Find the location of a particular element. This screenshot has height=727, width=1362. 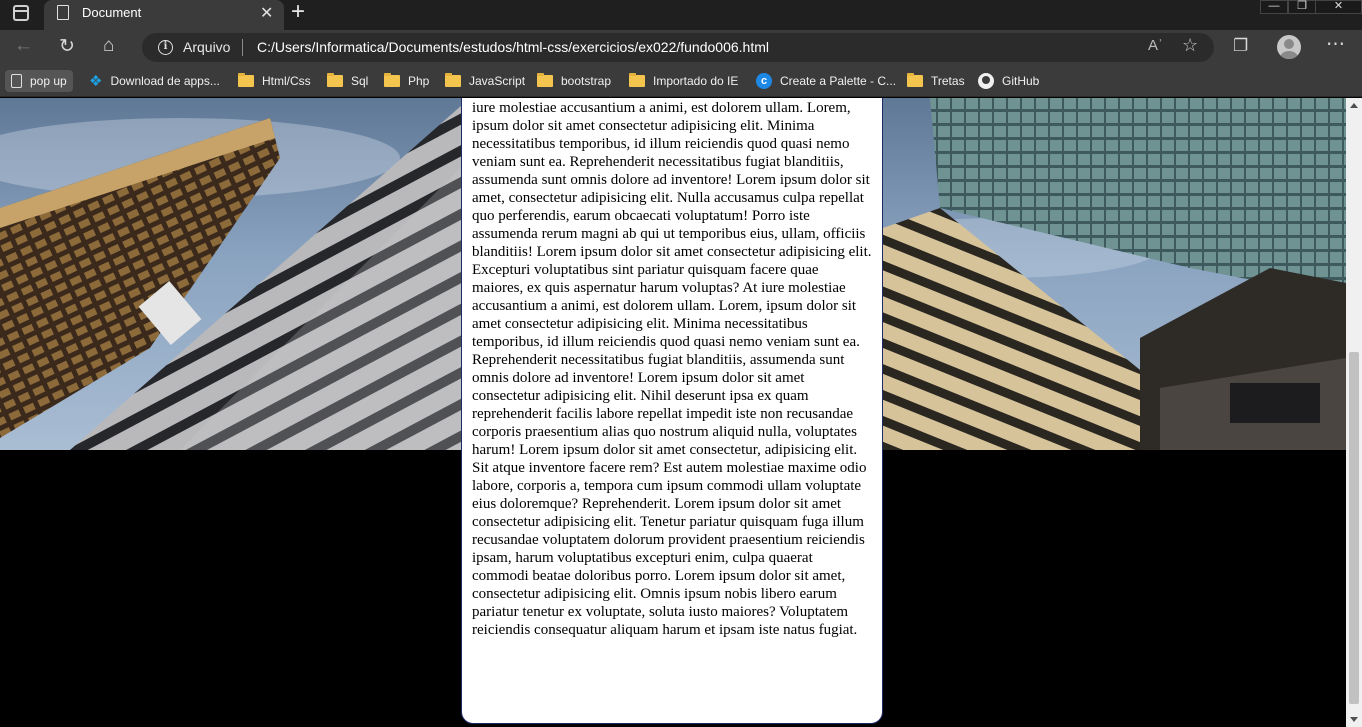

close-window-button: ✕ is located at coordinates (1339, 7).